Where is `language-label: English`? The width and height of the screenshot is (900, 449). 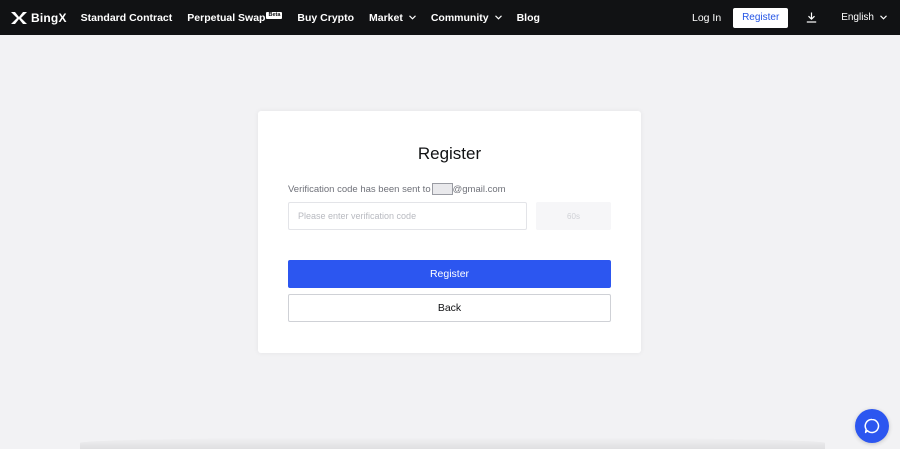 language-label: English is located at coordinates (857, 17).